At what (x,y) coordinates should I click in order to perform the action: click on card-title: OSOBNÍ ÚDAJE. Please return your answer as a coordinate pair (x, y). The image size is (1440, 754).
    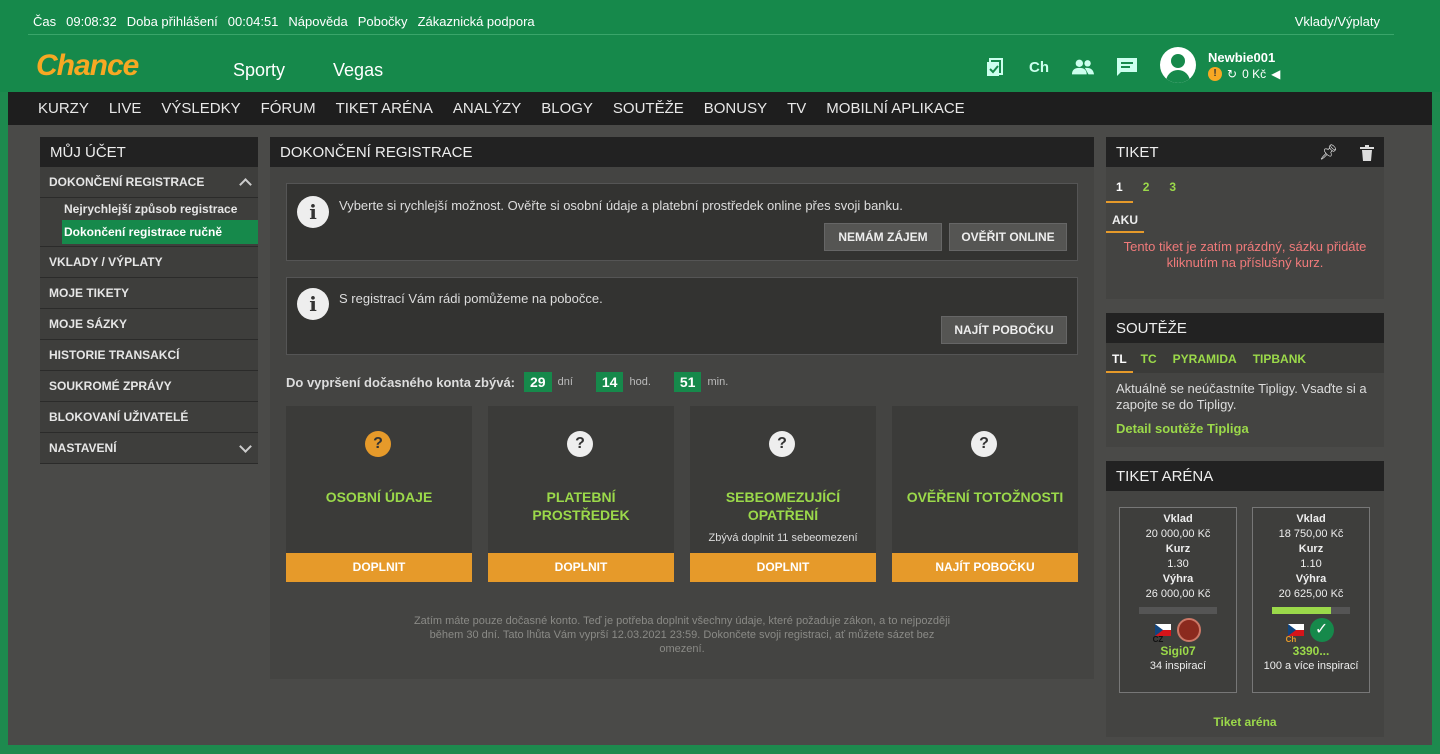
    Looking at the image, I should click on (379, 497).